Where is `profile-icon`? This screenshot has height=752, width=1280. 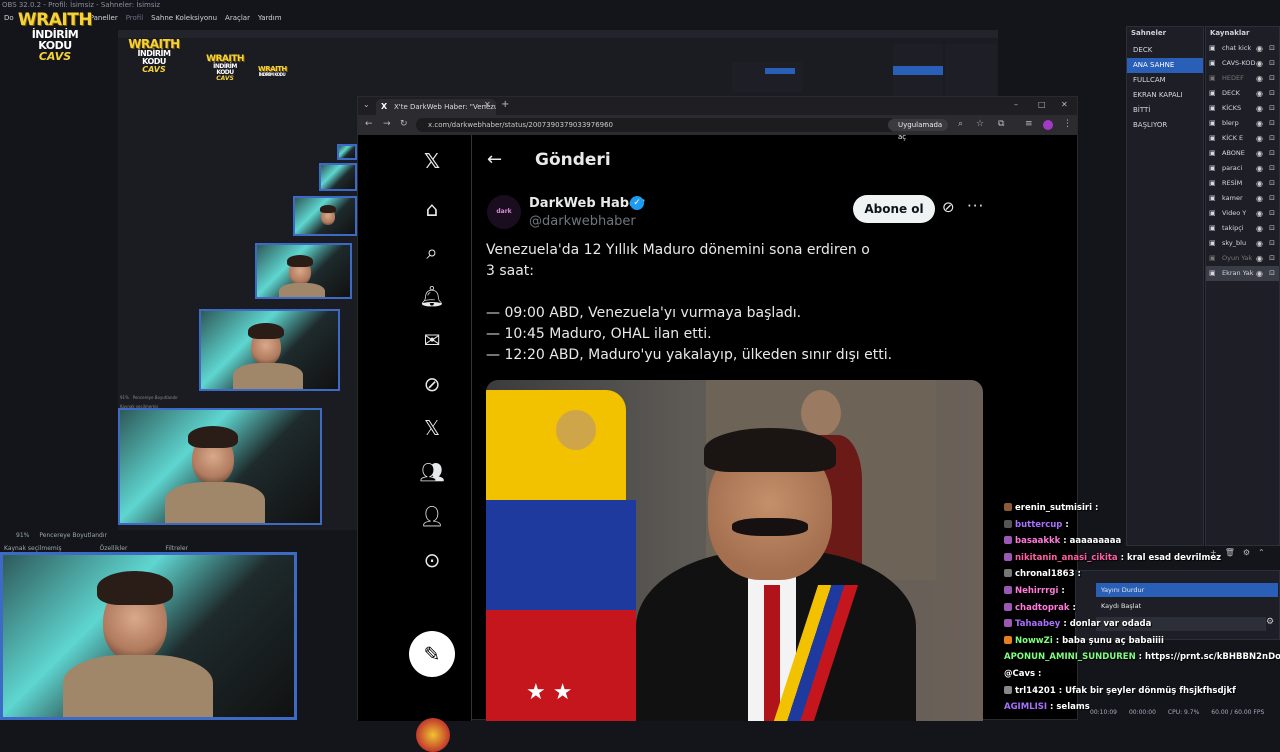 profile-icon is located at coordinates (1048, 125).